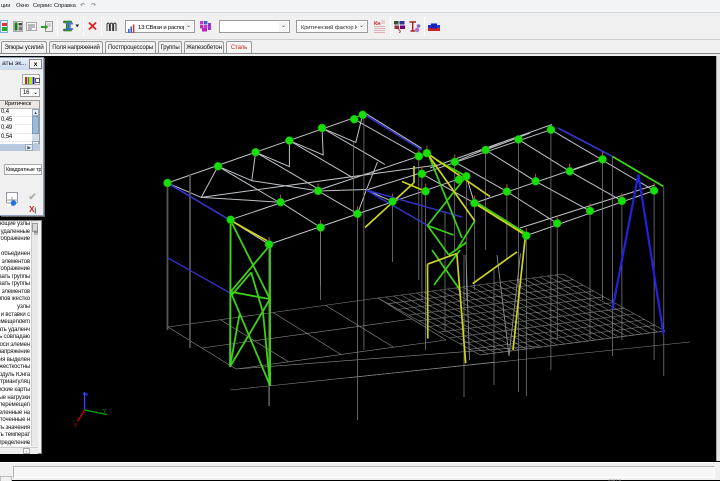  I want to click on svg-text: X, so click(76, 426).